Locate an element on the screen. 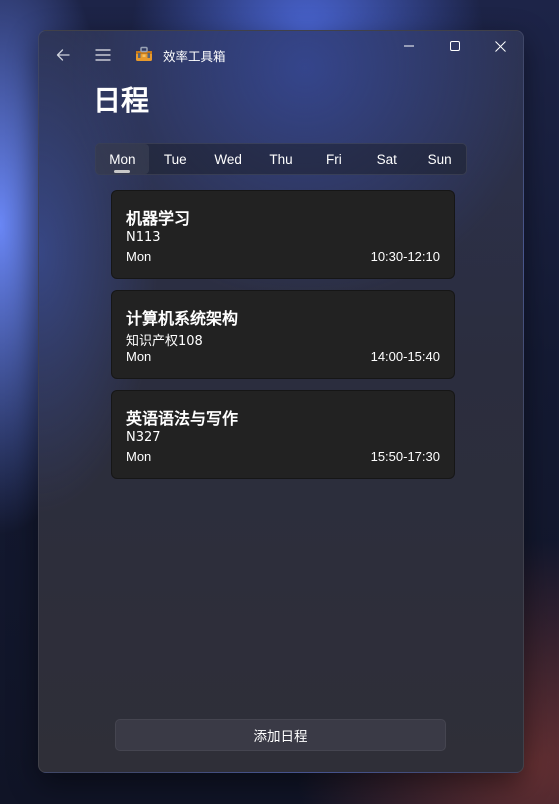 The height and width of the screenshot is (804, 559). tab-wed: Wed is located at coordinates (228, 159).